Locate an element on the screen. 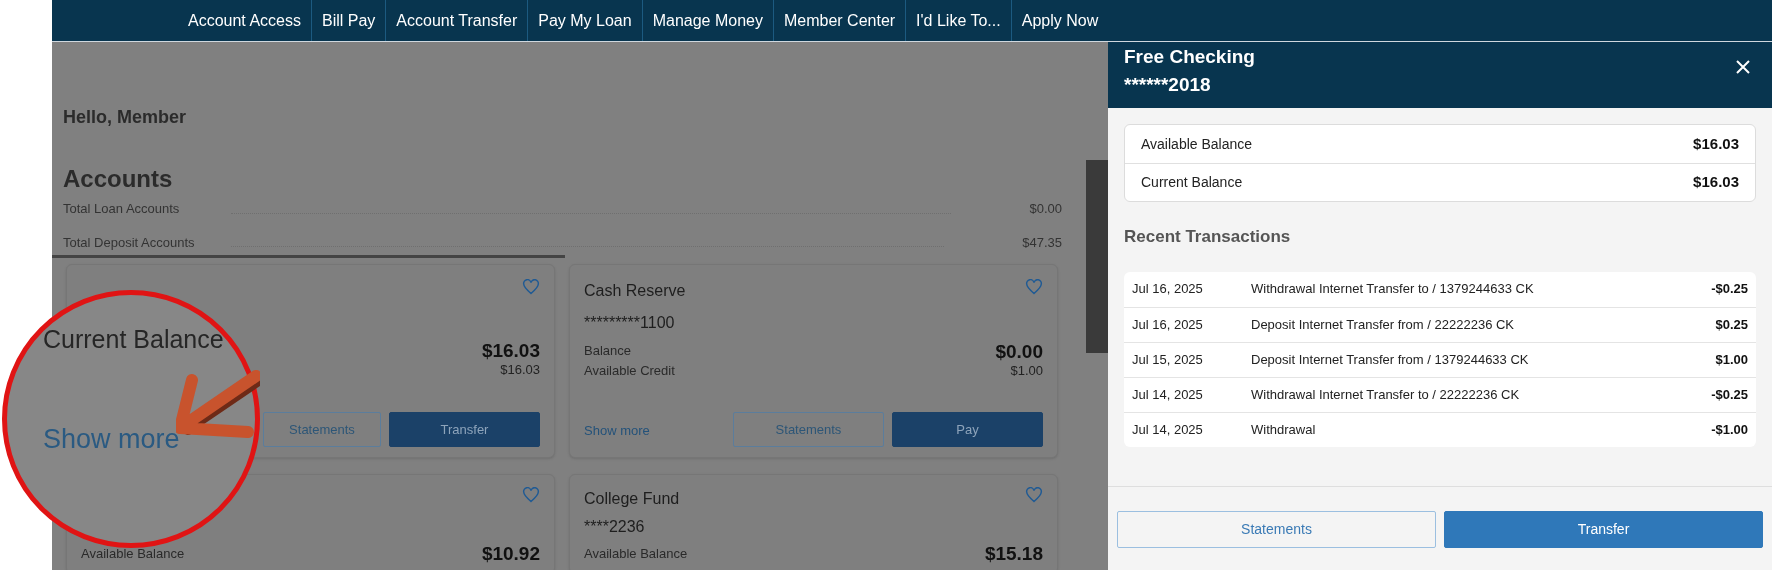 Image resolution: width=1772 pixels, height=570 pixels. balance-label: Available Credit is located at coordinates (629, 370).